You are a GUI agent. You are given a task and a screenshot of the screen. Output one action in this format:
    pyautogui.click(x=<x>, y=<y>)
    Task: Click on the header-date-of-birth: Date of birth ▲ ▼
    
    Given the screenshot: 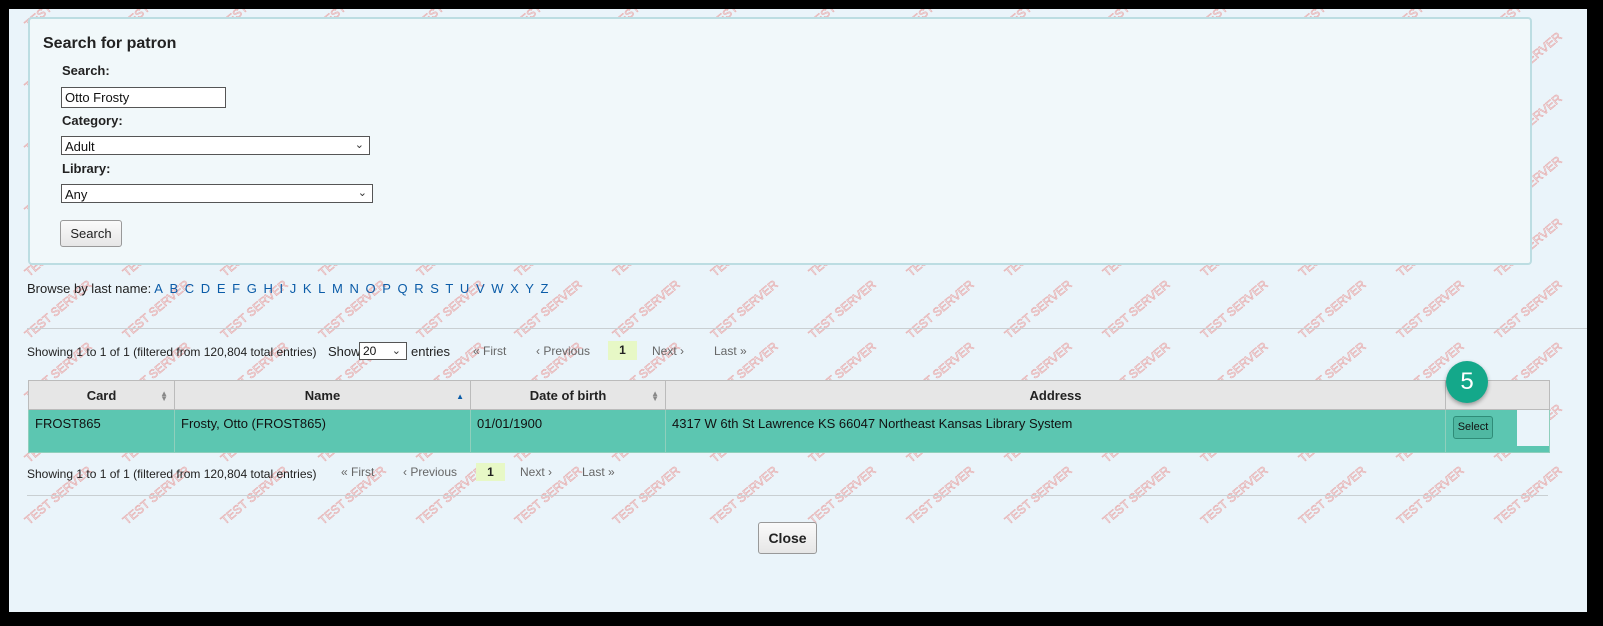 What is the action you would take?
    pyautogui.click(x=568, y=395)
    